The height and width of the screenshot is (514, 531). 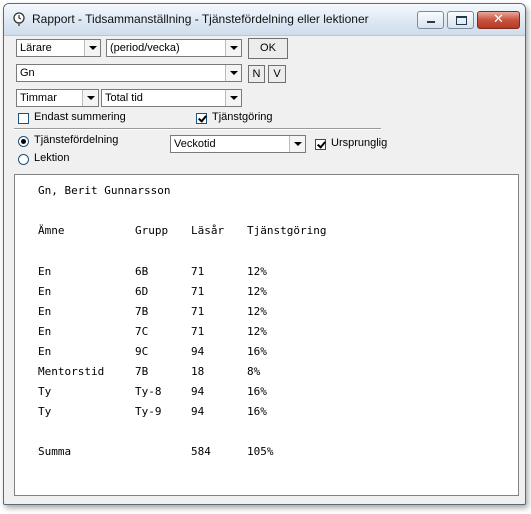 What do you see at coordinates (256, 74) in the screenshot?
I see `n-button: N` at bounding box center [256, 74].